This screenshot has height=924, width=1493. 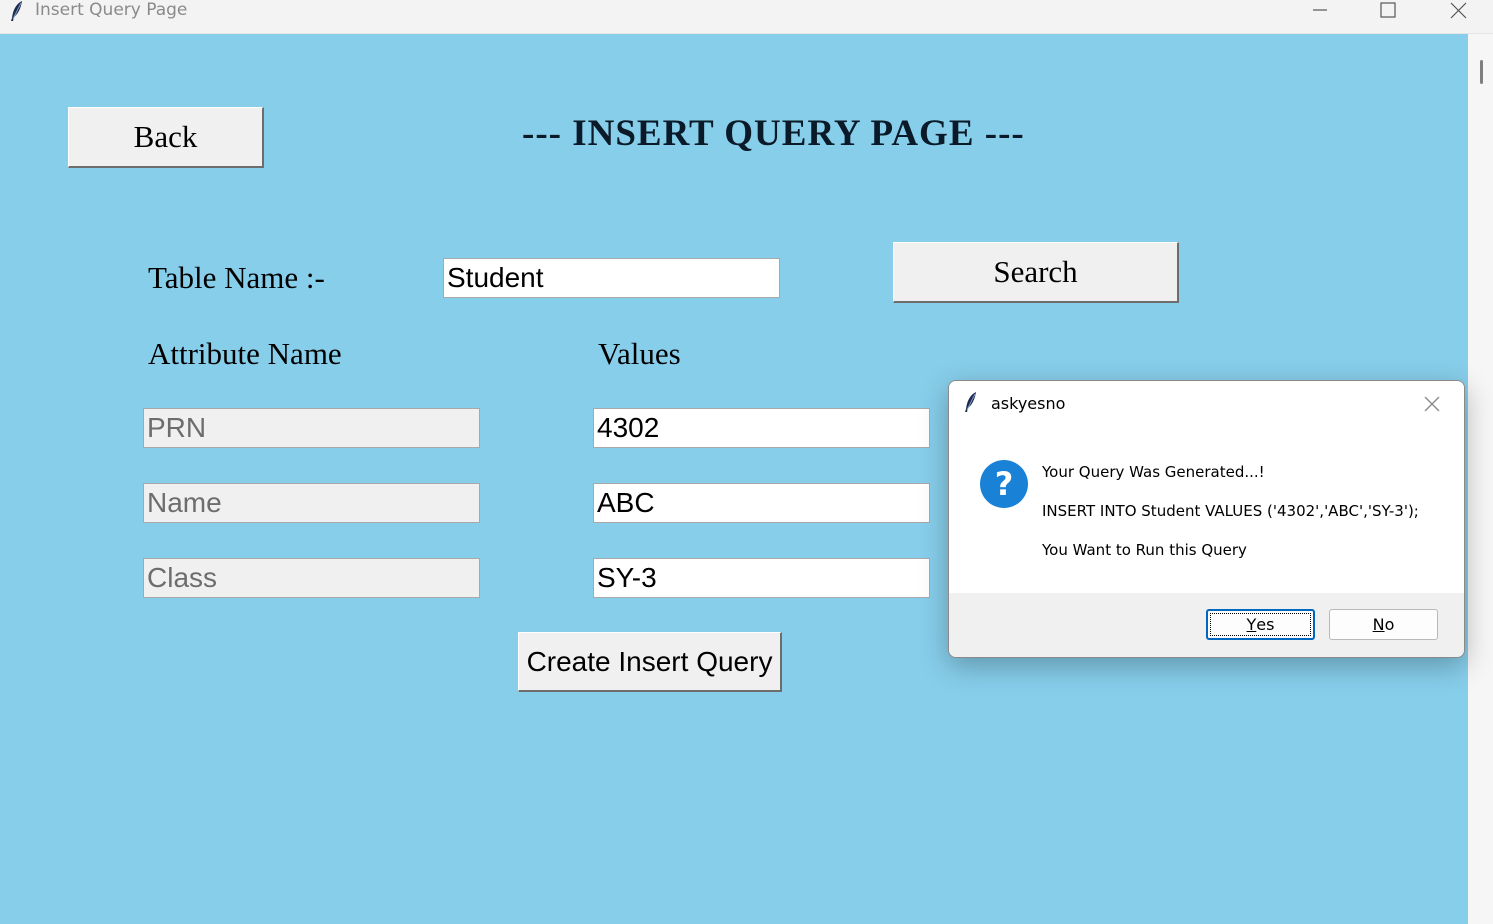 I want to click on attribute-field-class: Class, so click(x=311, y=578).